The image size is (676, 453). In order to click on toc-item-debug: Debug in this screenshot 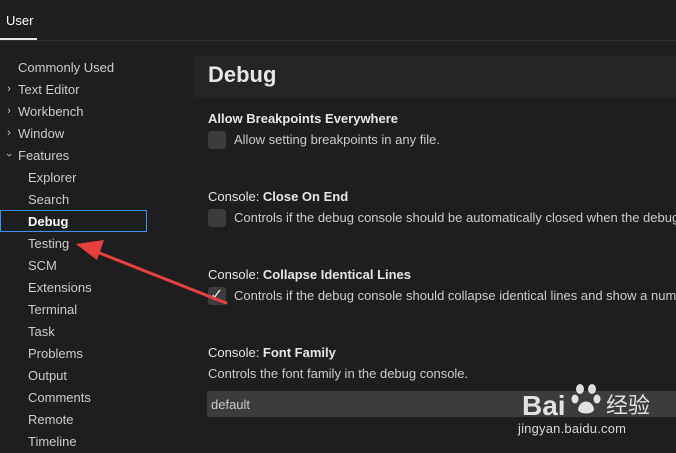, I will do `click(73, 221)`.